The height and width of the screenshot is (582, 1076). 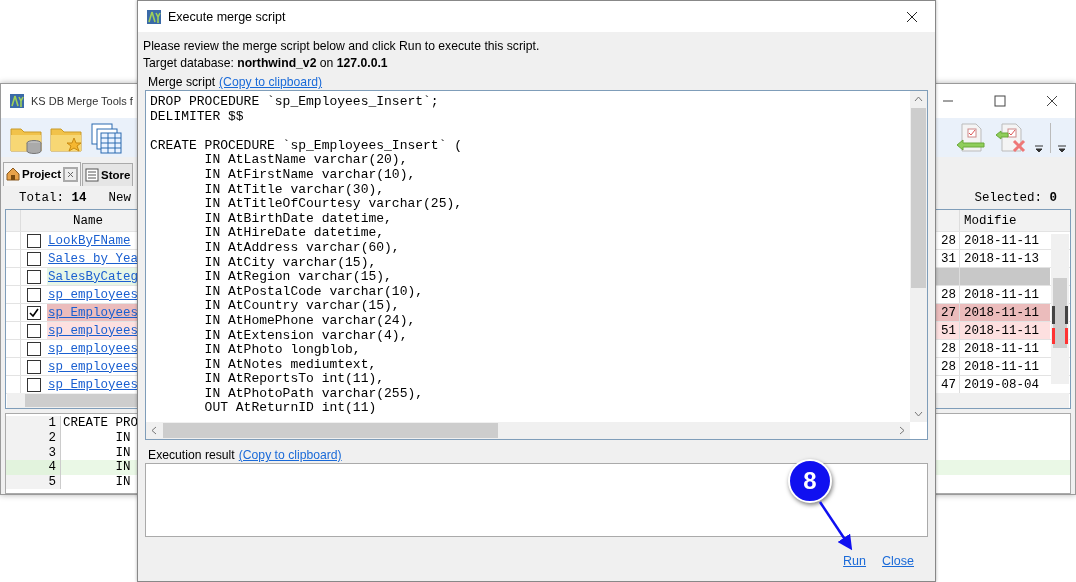 I want to click on line-number: 4, so click(x=33, y=467).